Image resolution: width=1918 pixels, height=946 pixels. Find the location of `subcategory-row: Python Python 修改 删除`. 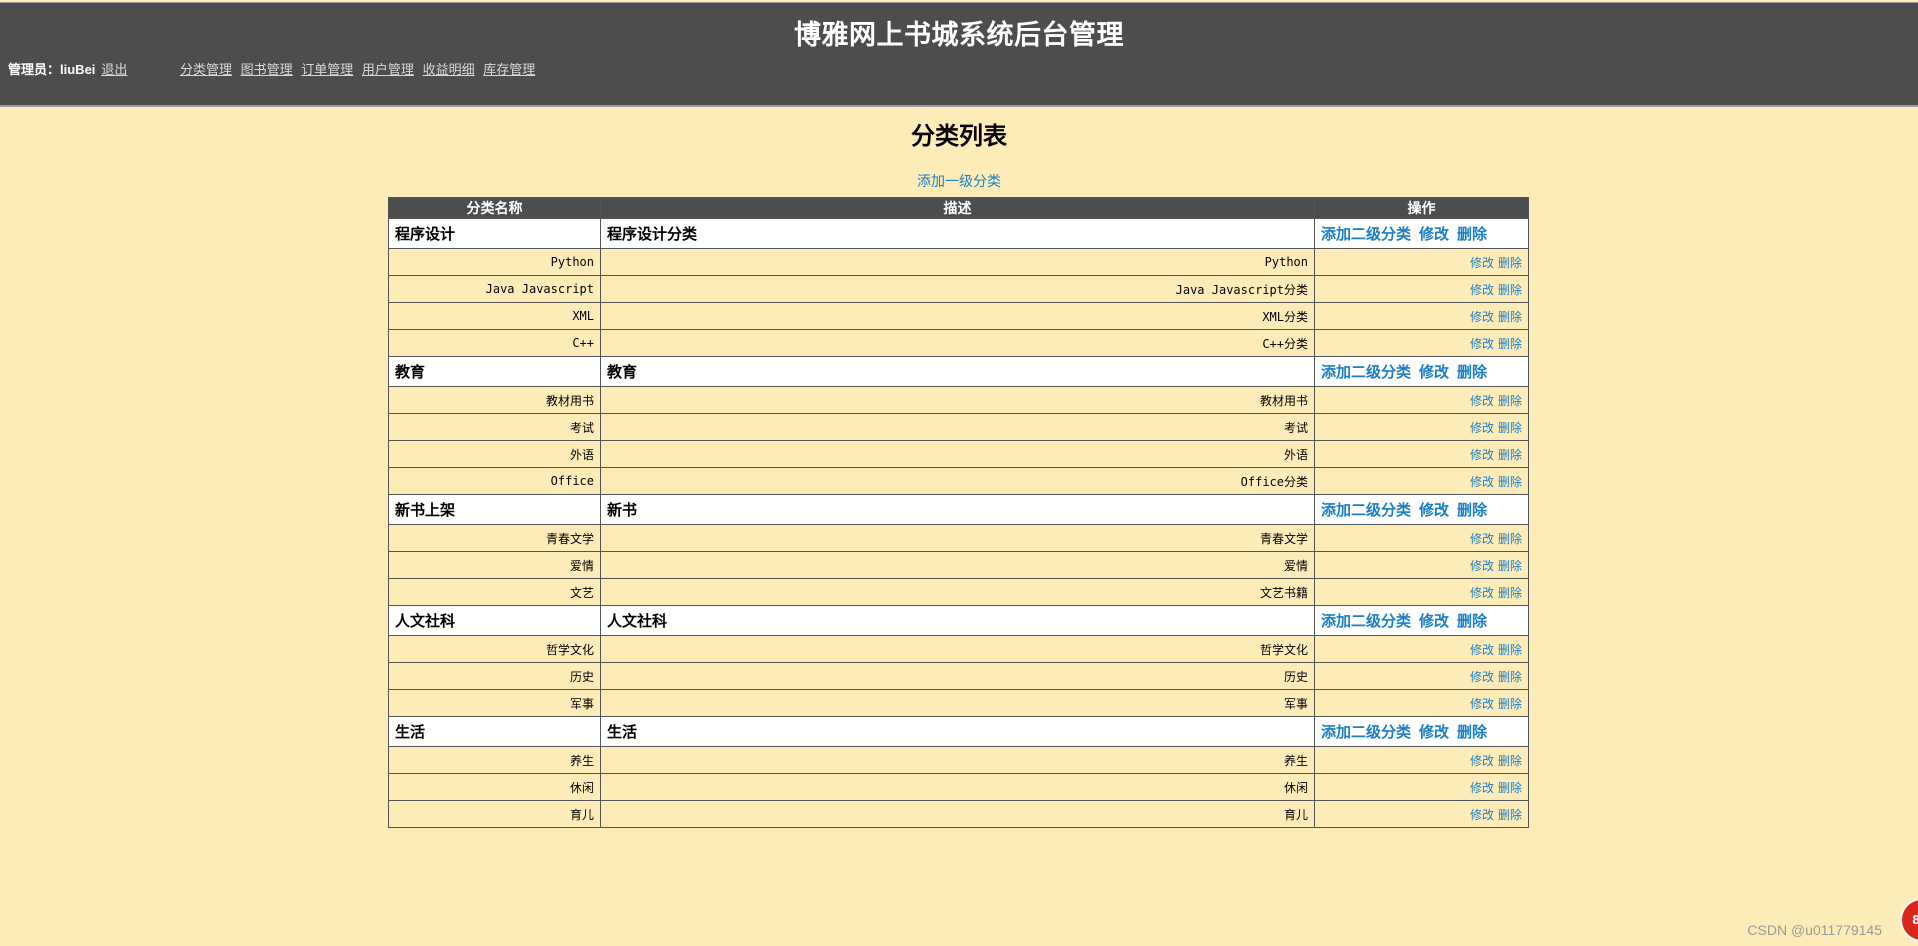

subcategory-row: Python Python 修改 删除 is located at coordinates (958, 262).